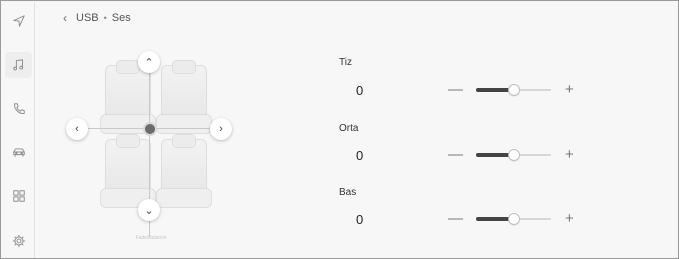  What do you see at coordinates (569, 89) in the screenshot?
I see `treble-increase-button: +` at bounding box center [569, 89].